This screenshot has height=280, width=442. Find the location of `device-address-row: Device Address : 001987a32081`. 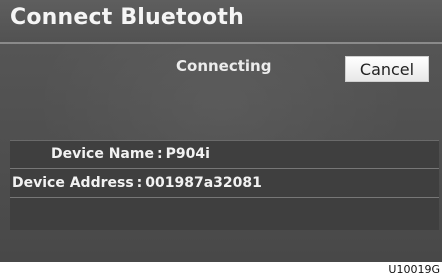

device-address-row: Device Address : 001987a32081 is located at coordinates (224, 184).